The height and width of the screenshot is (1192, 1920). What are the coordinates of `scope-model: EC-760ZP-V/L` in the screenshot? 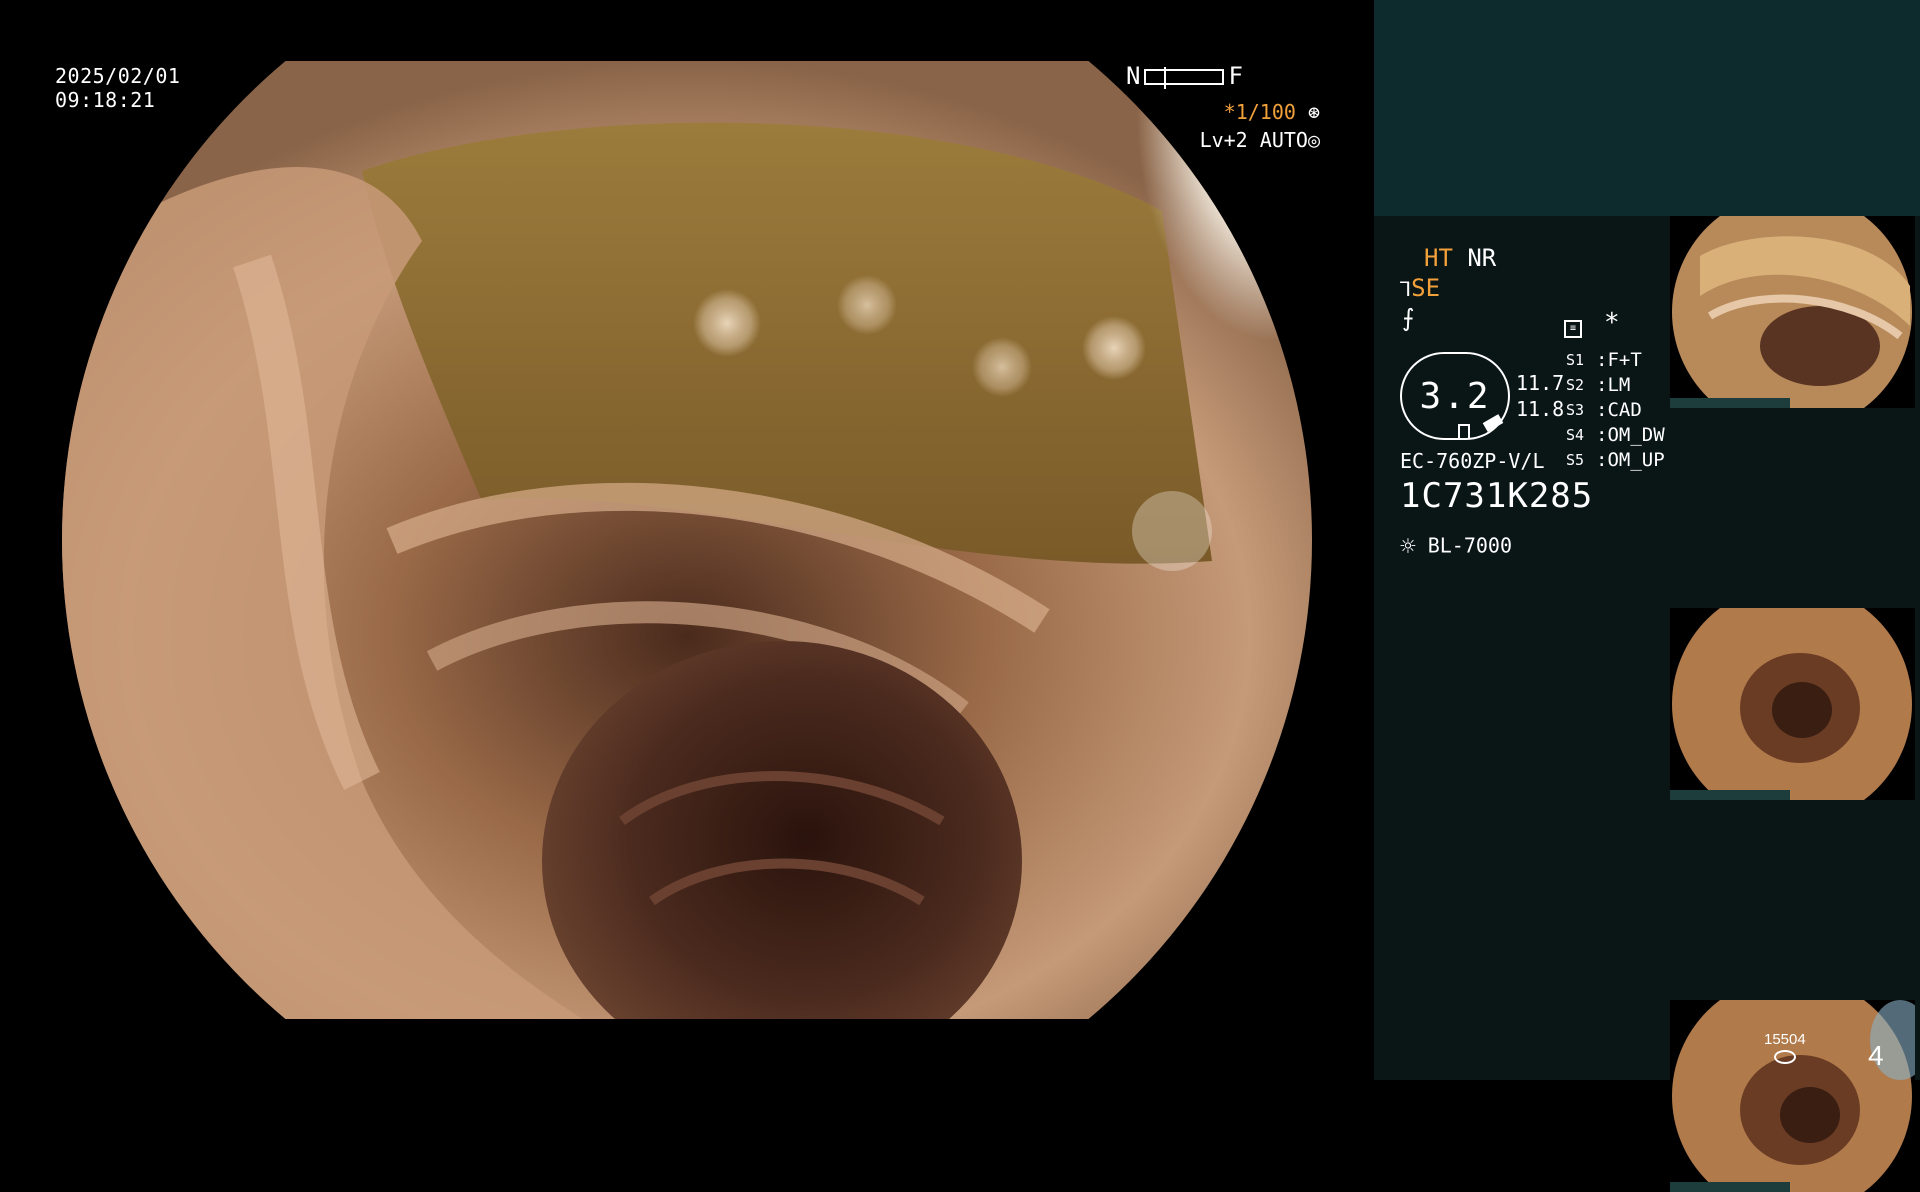 It's located at (1472, 461).